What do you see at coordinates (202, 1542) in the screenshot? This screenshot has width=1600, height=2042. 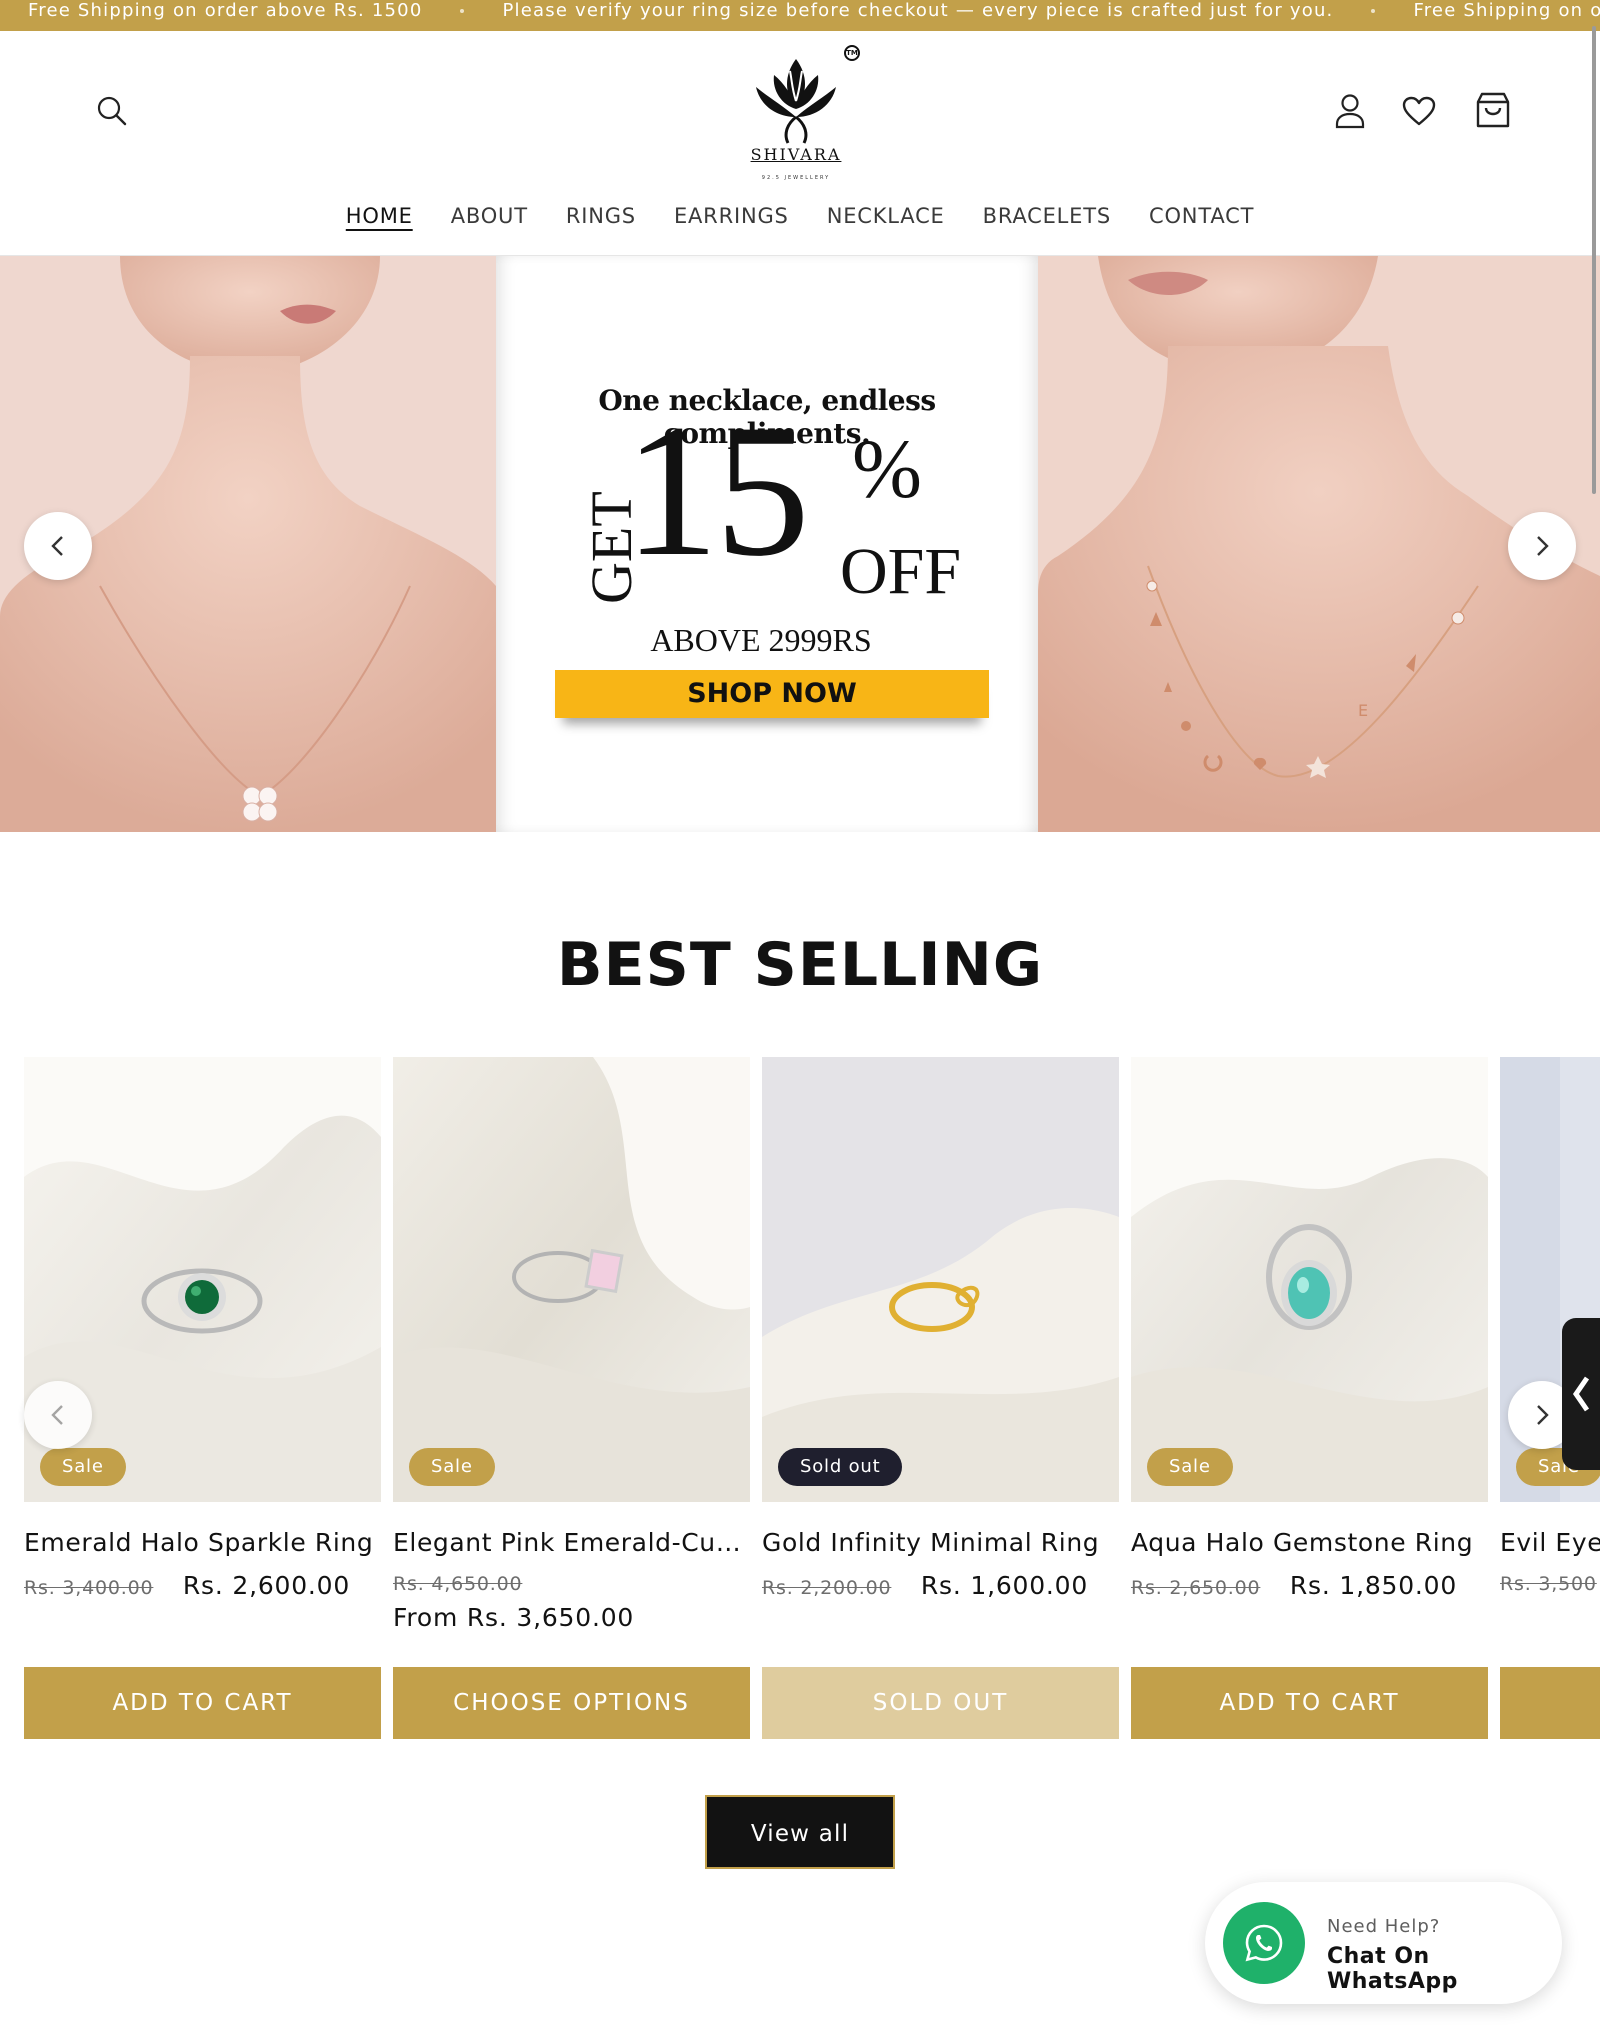 I see `product-title: Emerald Halo Sparkle Ring` at bounding box center [202, 1542].